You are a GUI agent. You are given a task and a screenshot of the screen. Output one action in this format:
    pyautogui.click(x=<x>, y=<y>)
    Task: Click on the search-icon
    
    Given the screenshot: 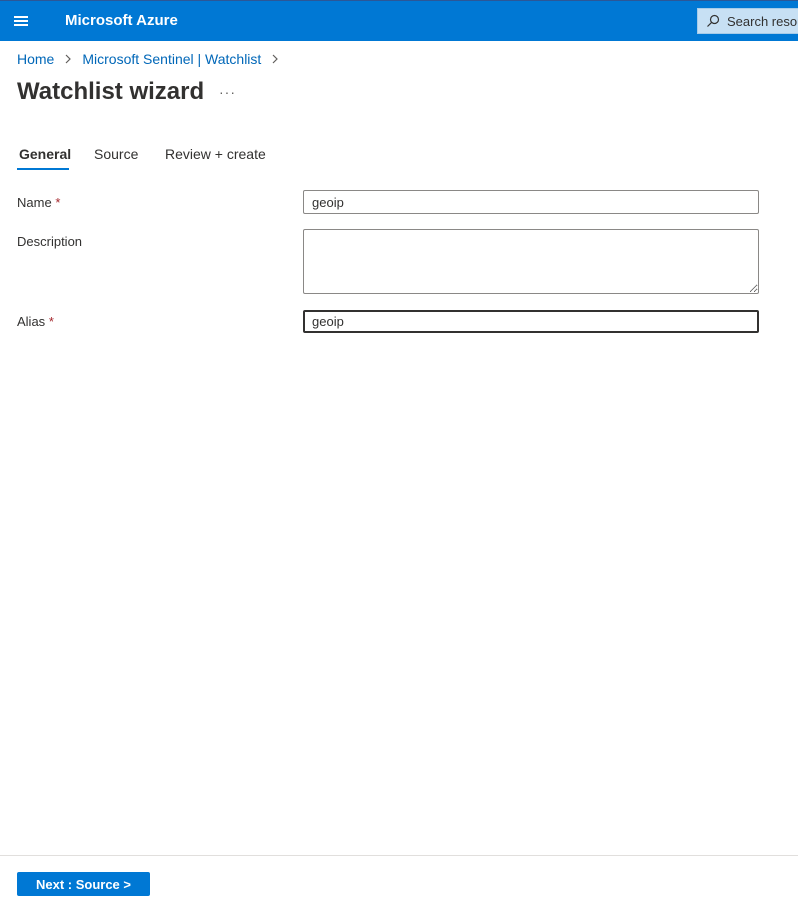 What is the action you would take?
    pyautogui.click(x=713, y=20)
    